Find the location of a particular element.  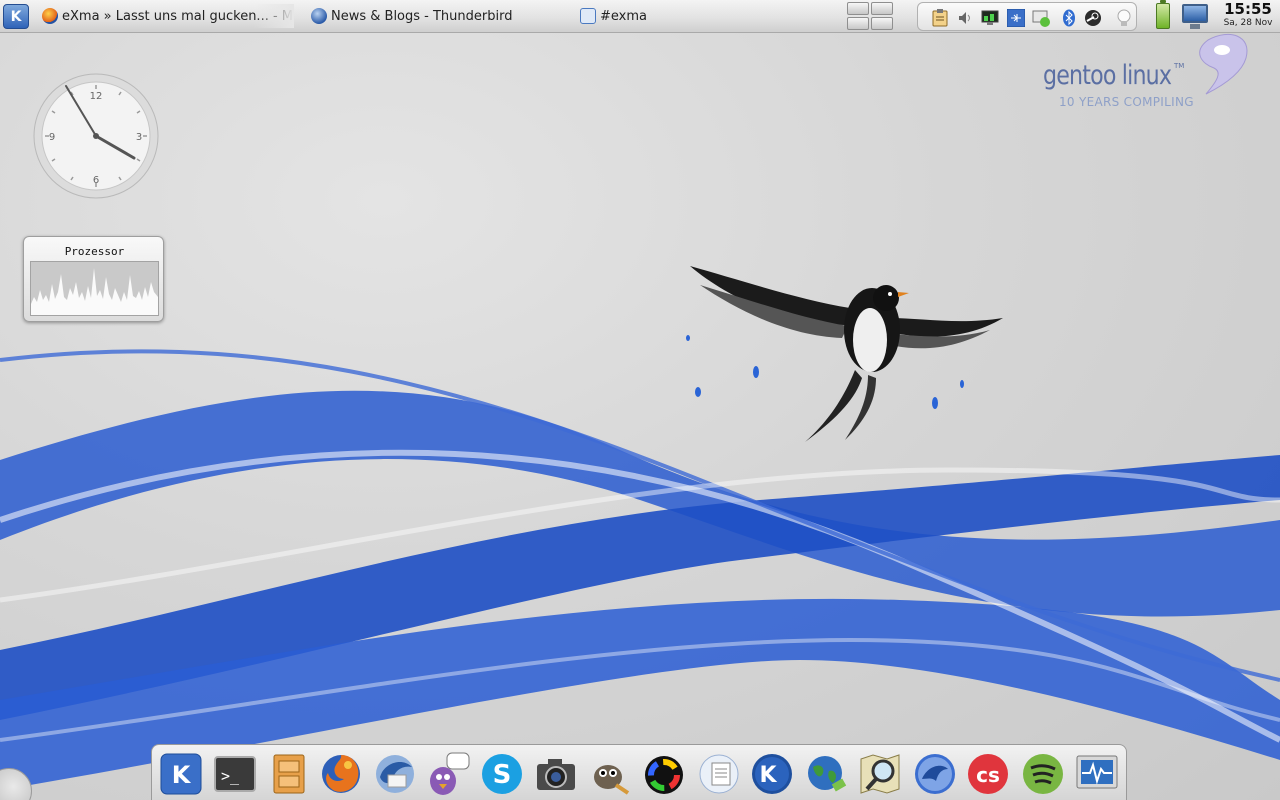

steam-icon is located at coordinates (1092, 17).